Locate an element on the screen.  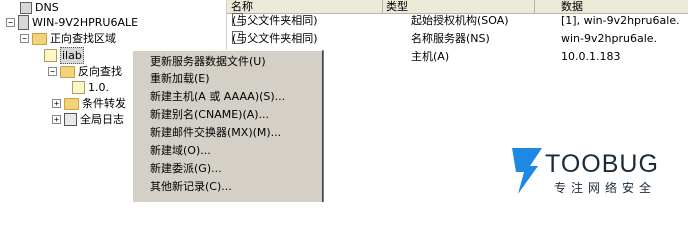
tree-label-dns: DNS is located at coordinates (47, 7).